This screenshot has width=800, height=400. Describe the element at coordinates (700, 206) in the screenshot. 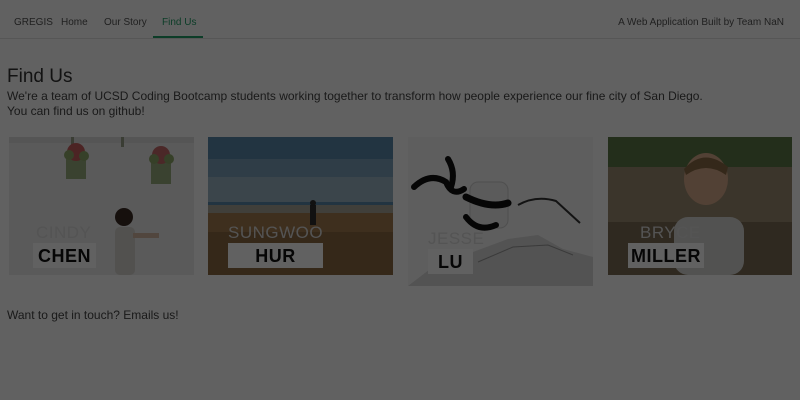

I see `team-card-bryce: BRYCE MILLER` at that location.